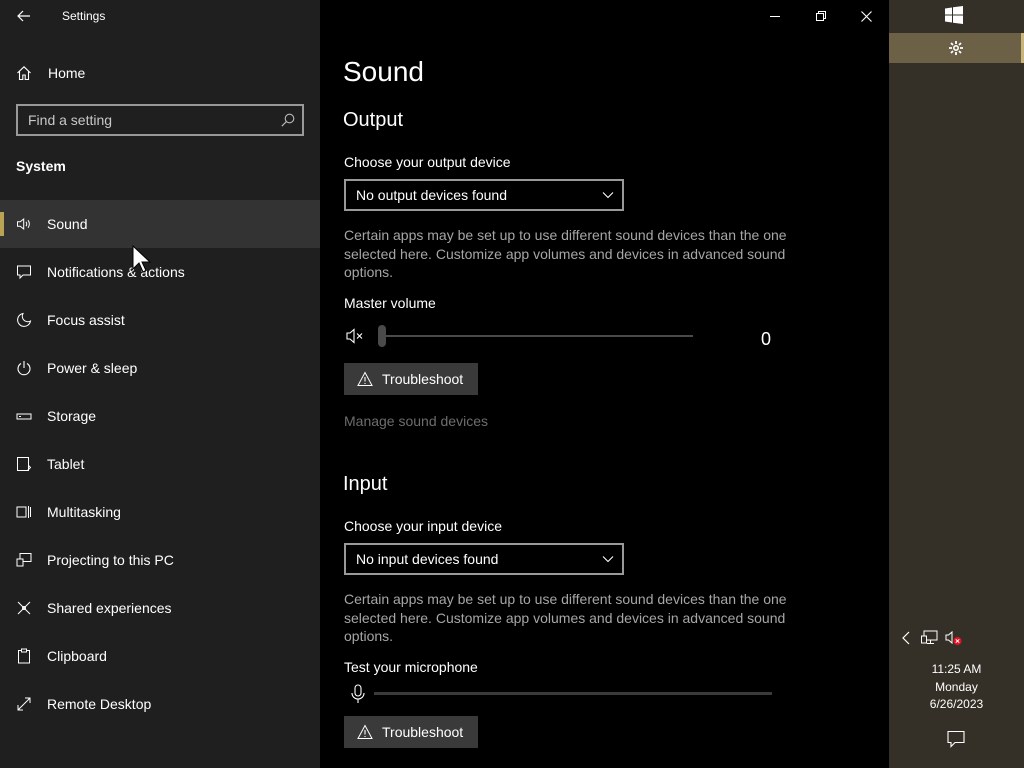  I want to click on output-heading: Output, so click(373, 120).